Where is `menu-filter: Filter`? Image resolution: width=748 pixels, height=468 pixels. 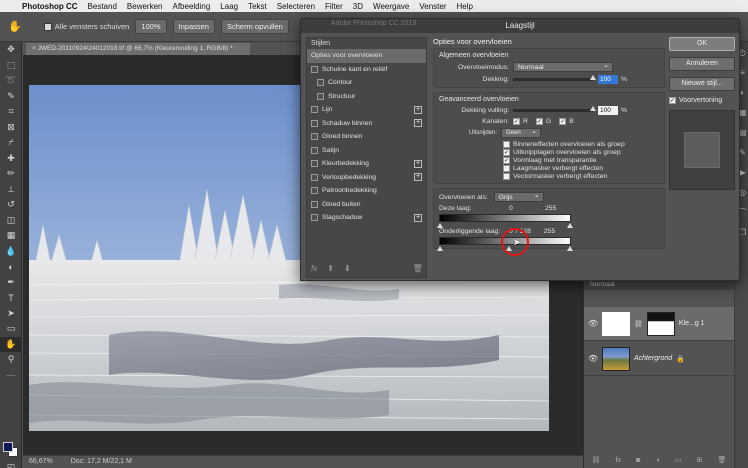
menu-filter: Filter is located at coordinates (334, 6).